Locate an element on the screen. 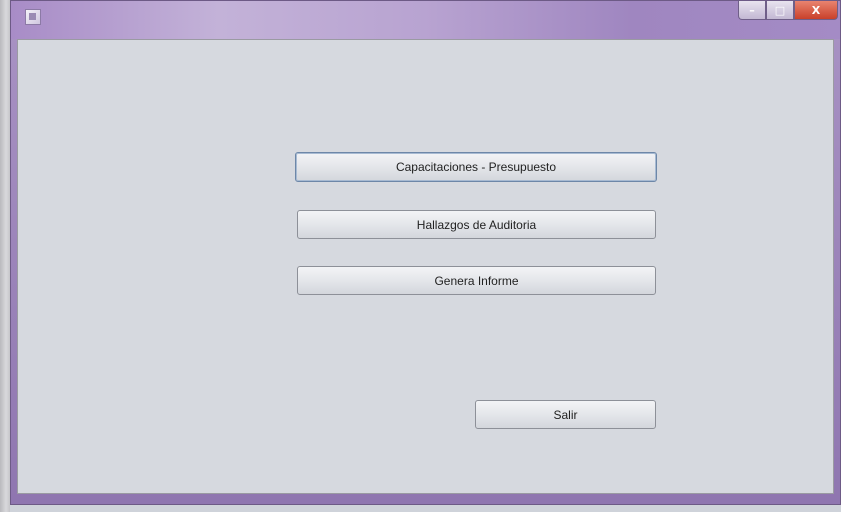 The image size is (841, 512). genera-informe-label: Genera Informe is located at coordinates (476, 280).